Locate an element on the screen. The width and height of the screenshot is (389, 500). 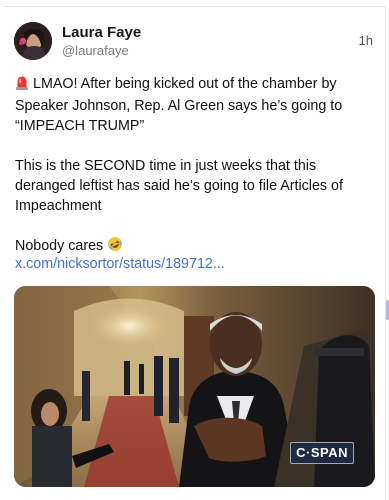
author-name: Laura Faye is located at coordinates (101, 33).